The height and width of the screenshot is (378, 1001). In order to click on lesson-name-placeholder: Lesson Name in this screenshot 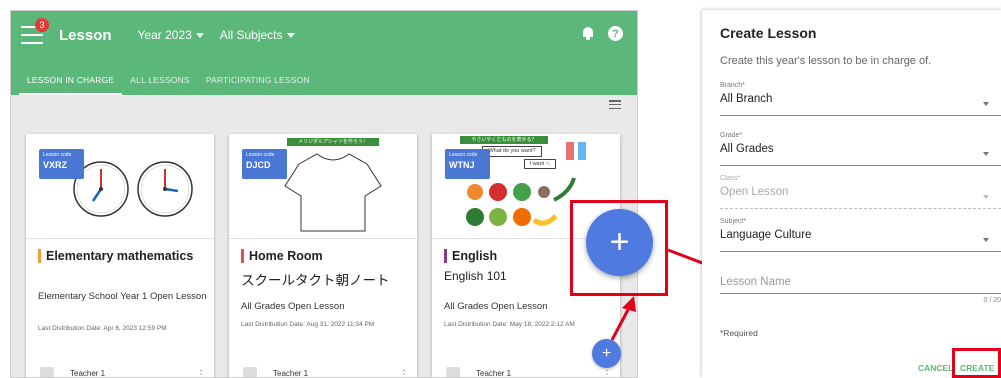, I will do `click(755, 282)`.